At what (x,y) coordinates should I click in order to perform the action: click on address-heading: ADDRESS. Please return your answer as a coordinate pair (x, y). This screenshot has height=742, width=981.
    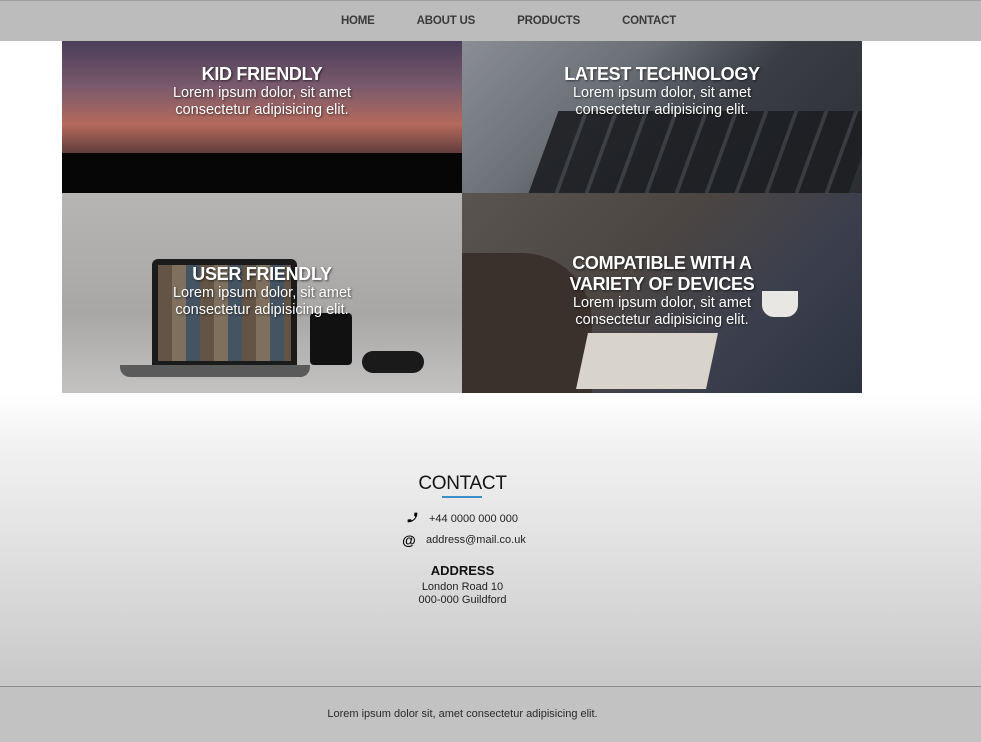
    Looking at the image, I should click on (462, 570).